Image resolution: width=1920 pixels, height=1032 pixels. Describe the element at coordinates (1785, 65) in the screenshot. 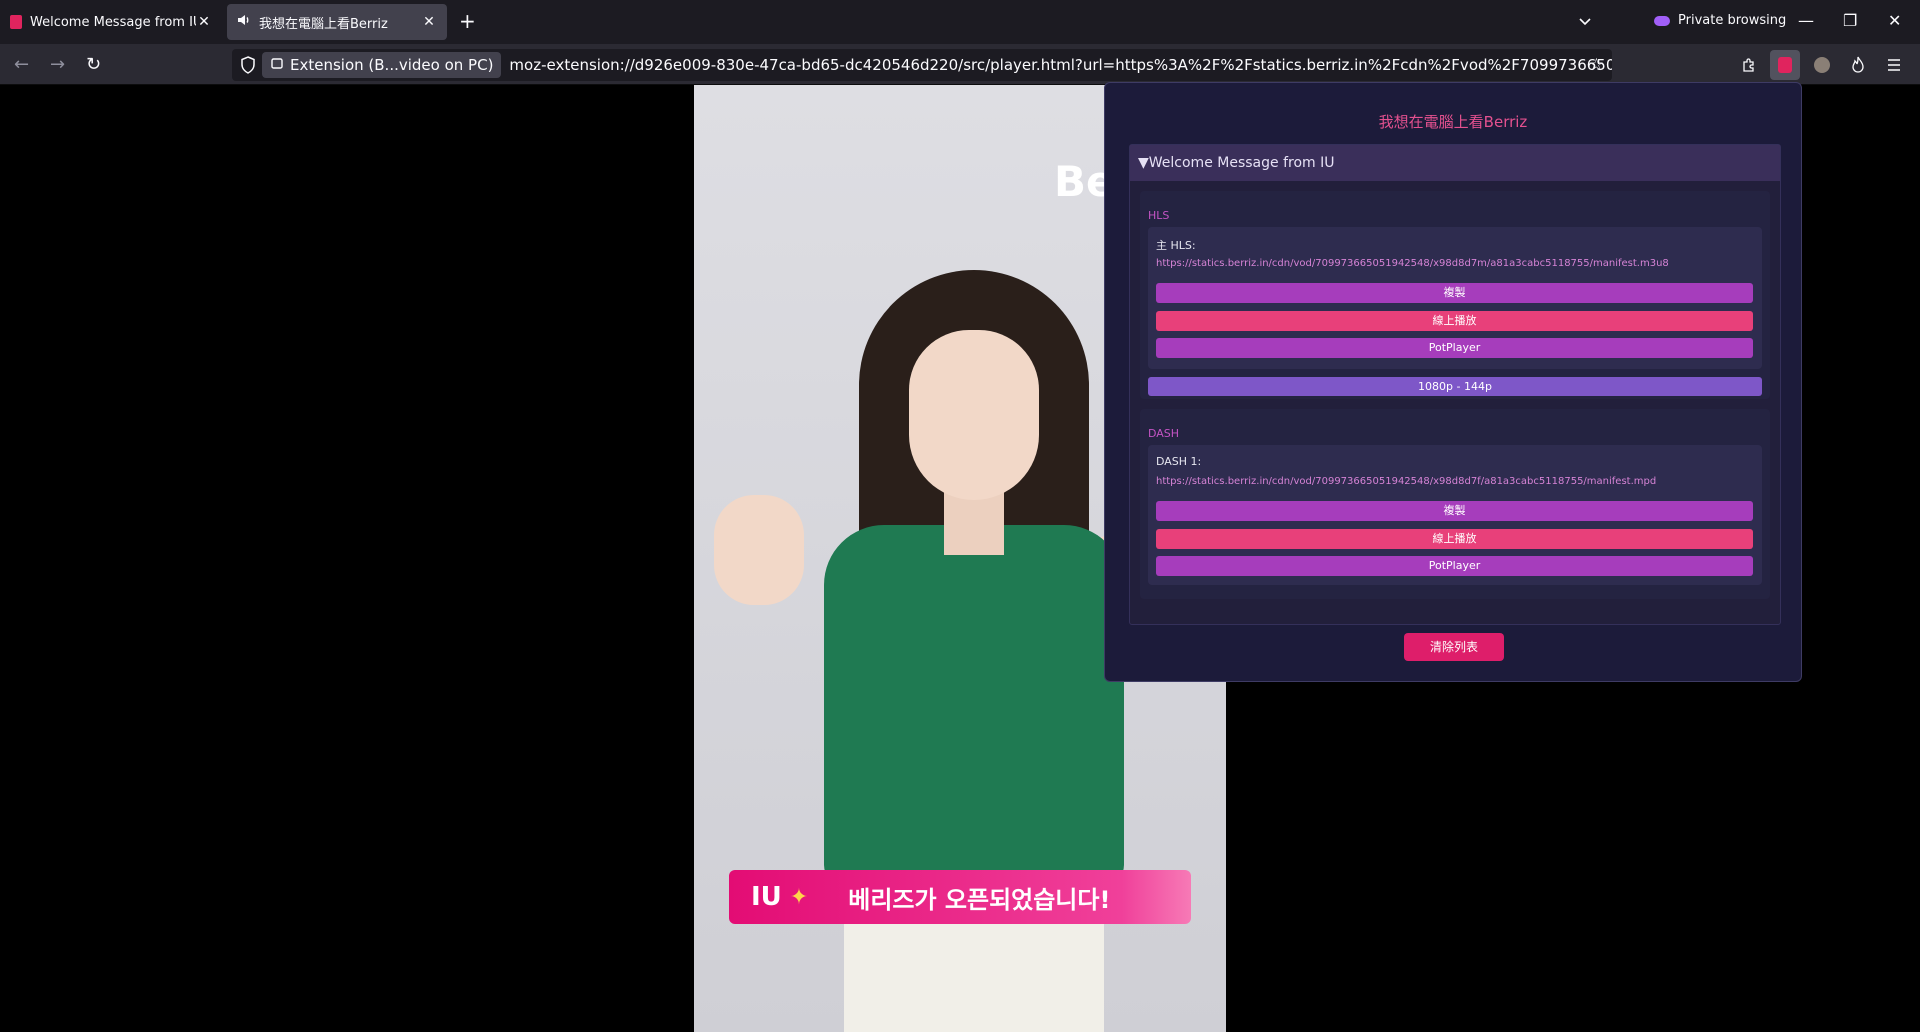

I see `berriz-extension-icon` at that location.